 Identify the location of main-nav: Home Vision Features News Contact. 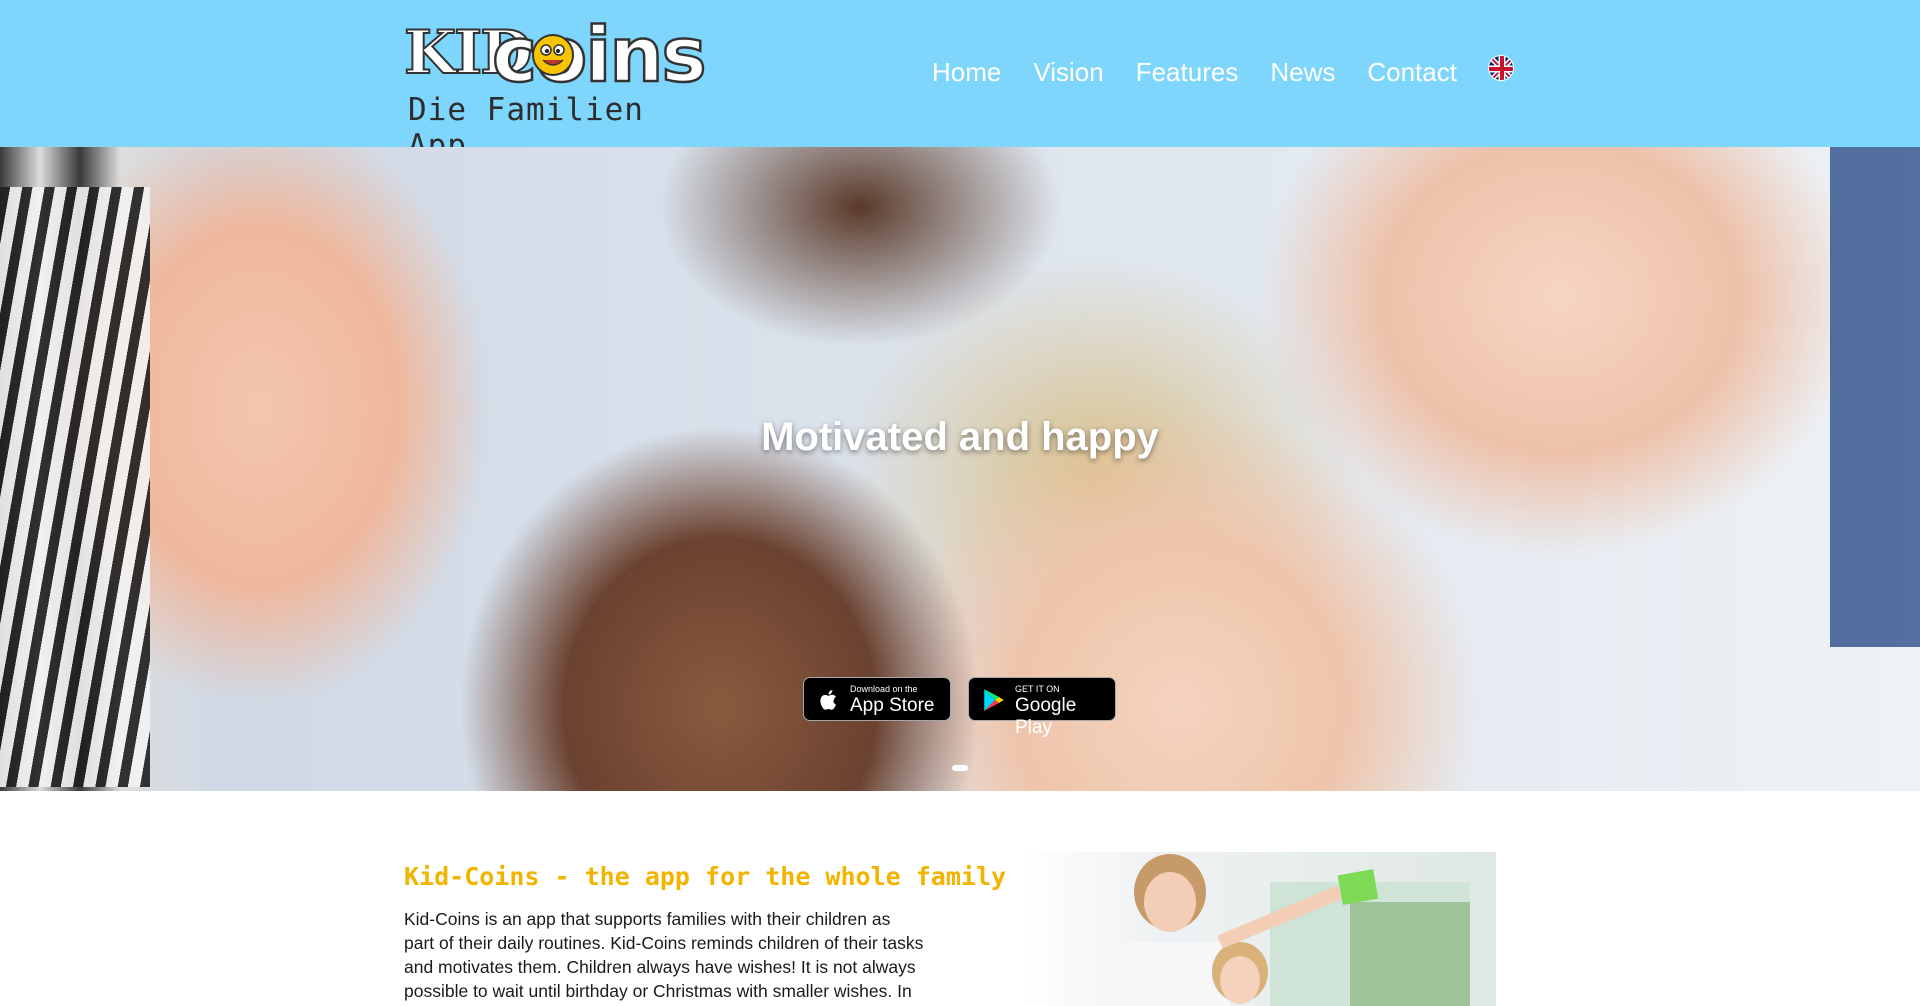
(1210, 72).